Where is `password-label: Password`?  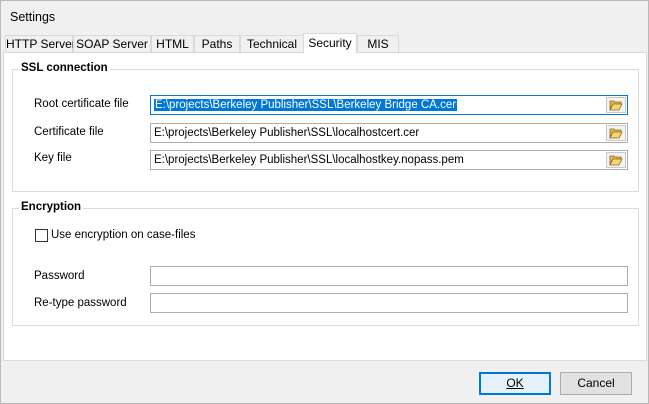 password-label: Password is located at coordinates (59, 276).